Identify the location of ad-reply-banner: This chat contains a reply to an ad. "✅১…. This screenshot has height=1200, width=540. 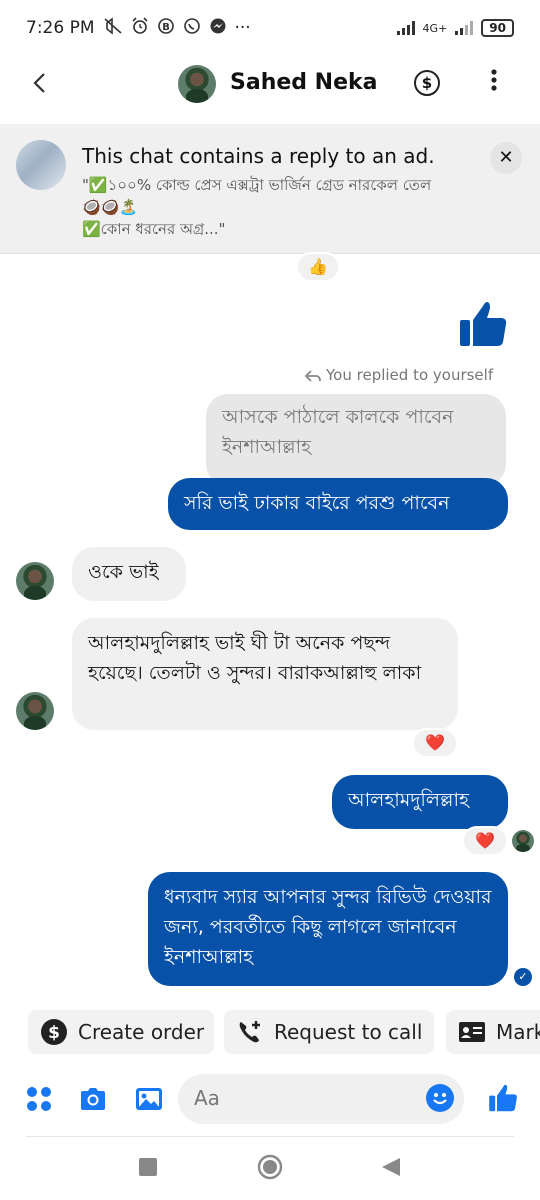
(270, 189).